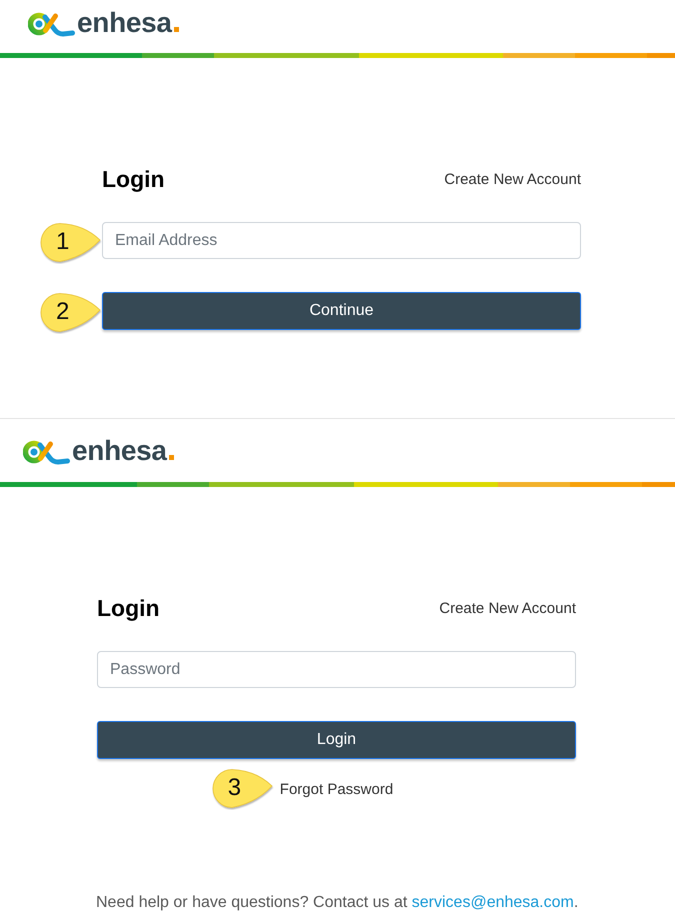 This screenshot has height=920, width=675. What do you see at coordinates (341, 240) in the screenshot?
I see `email-field: Email Address` at bounding box center [341, 240].